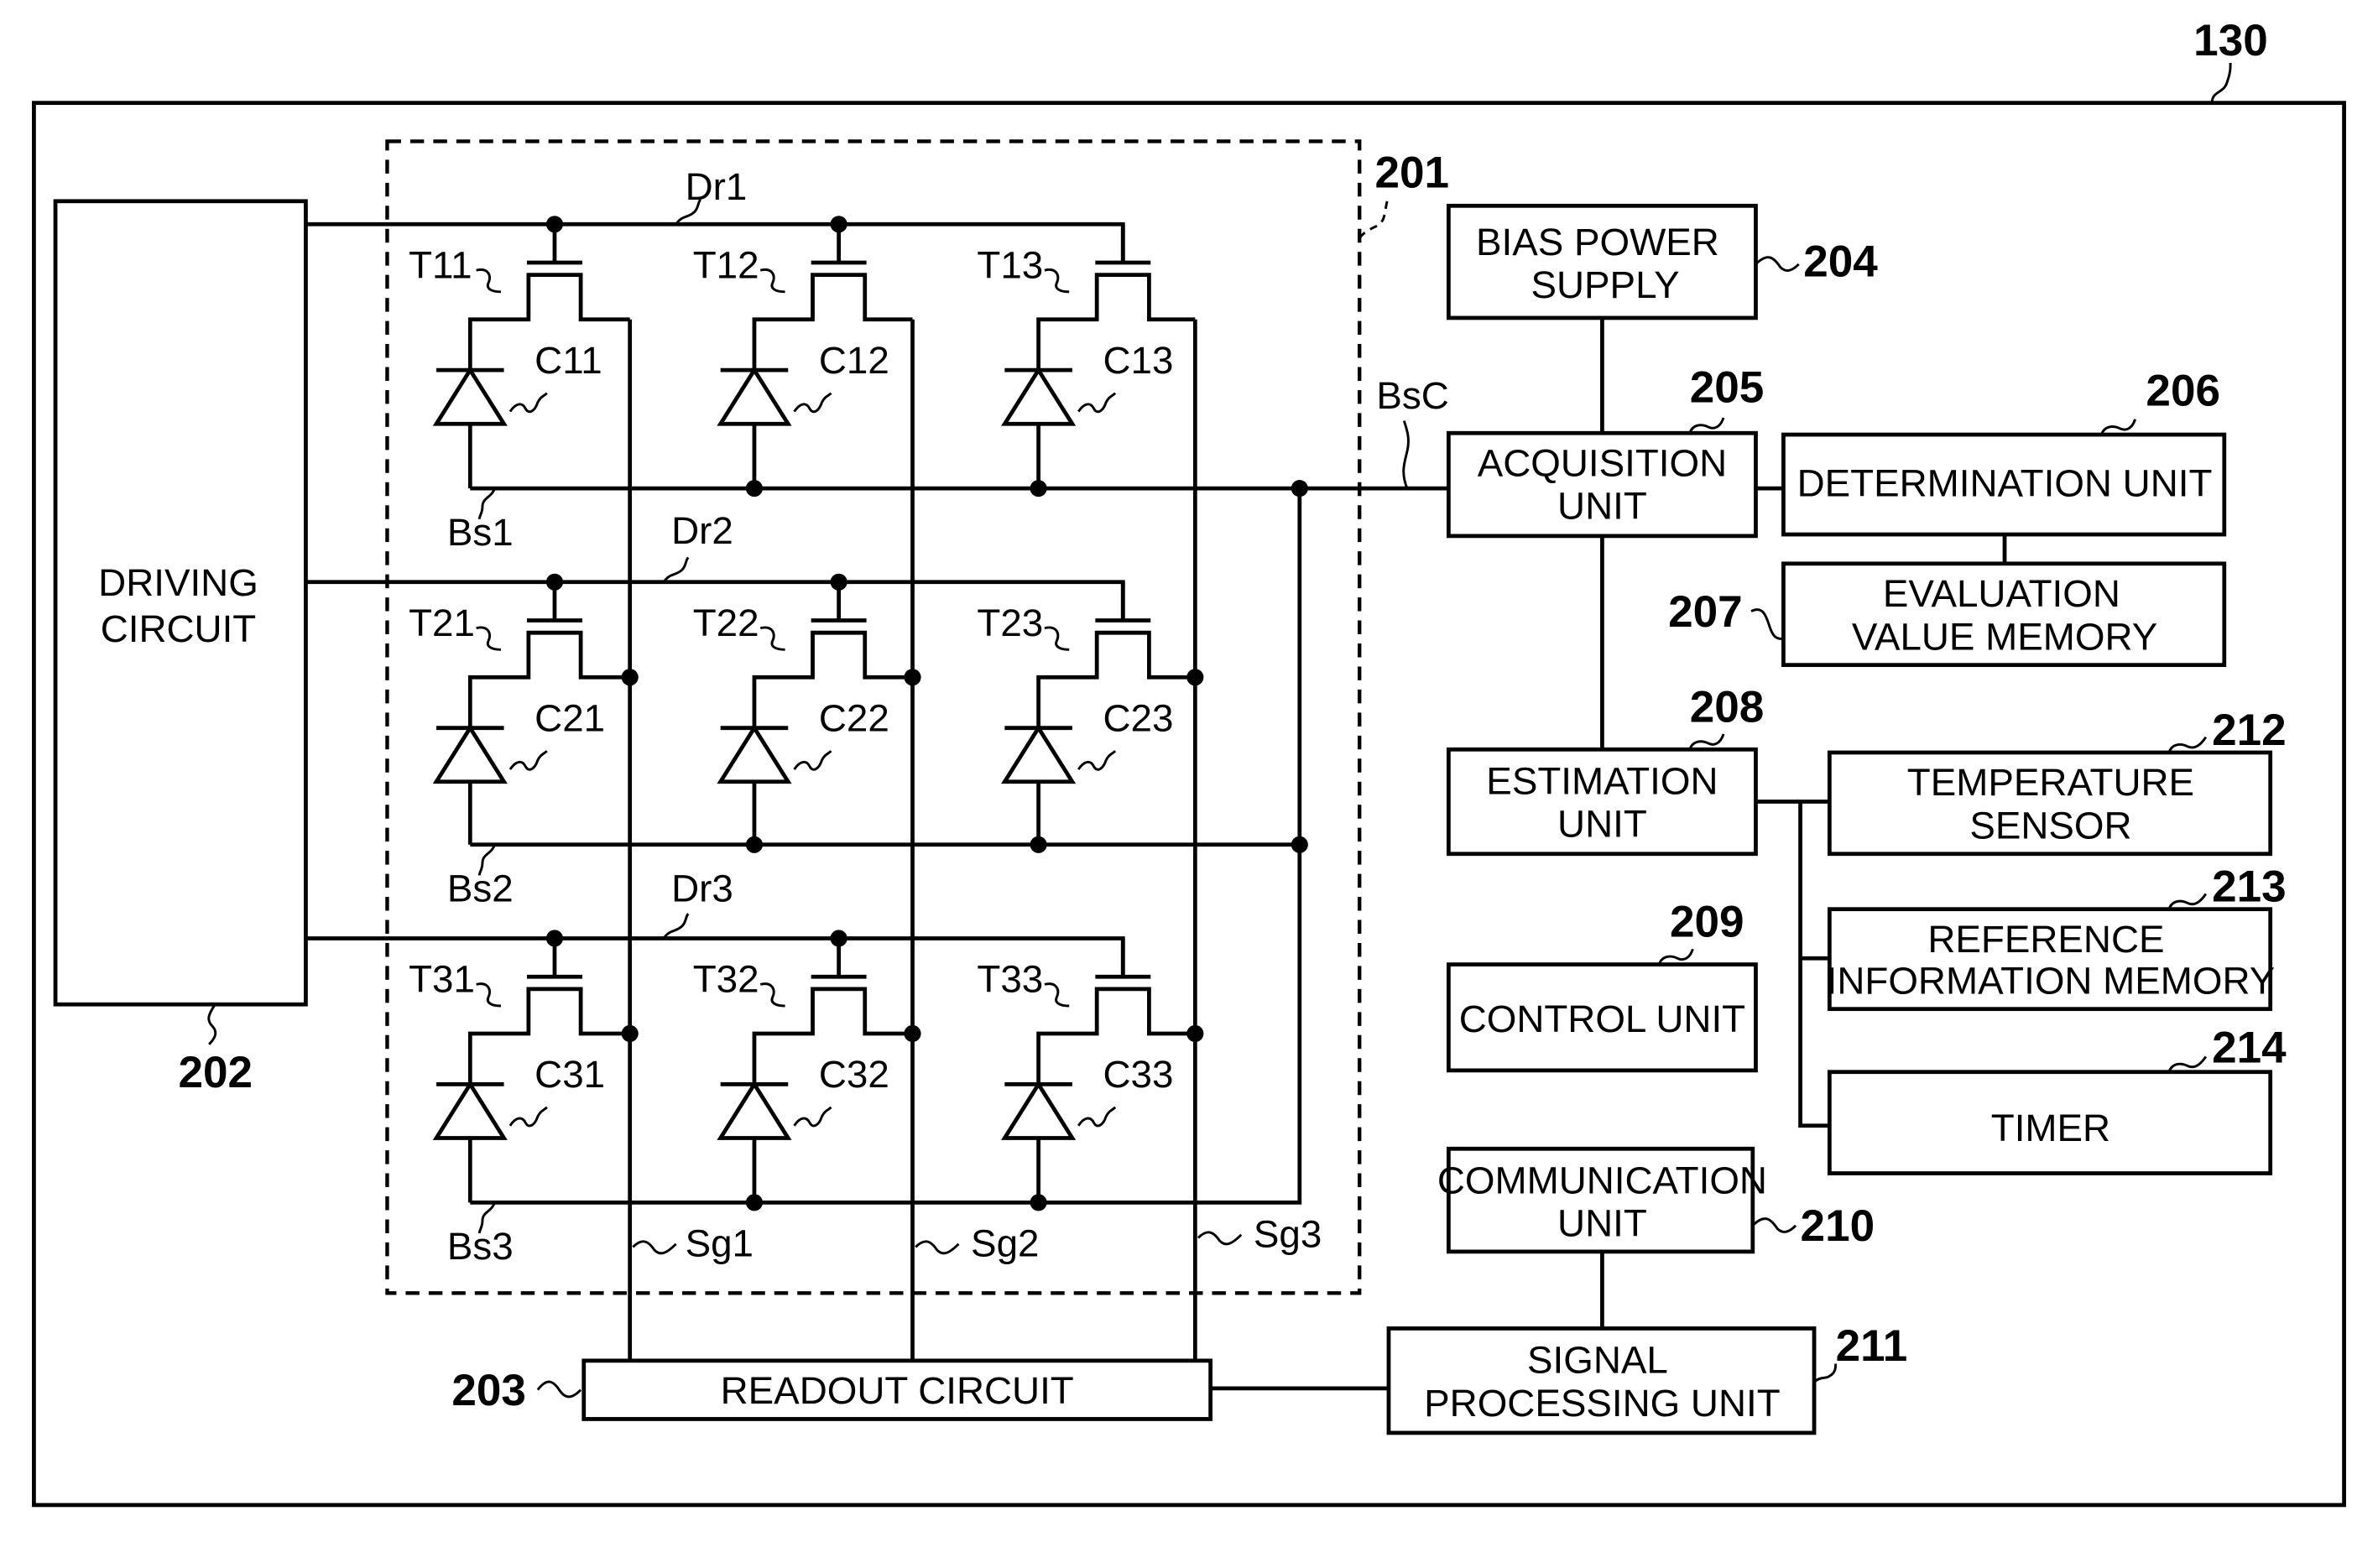  I want to click on driving-circuit-label-2: CIRCUIT, so click(179, 629).